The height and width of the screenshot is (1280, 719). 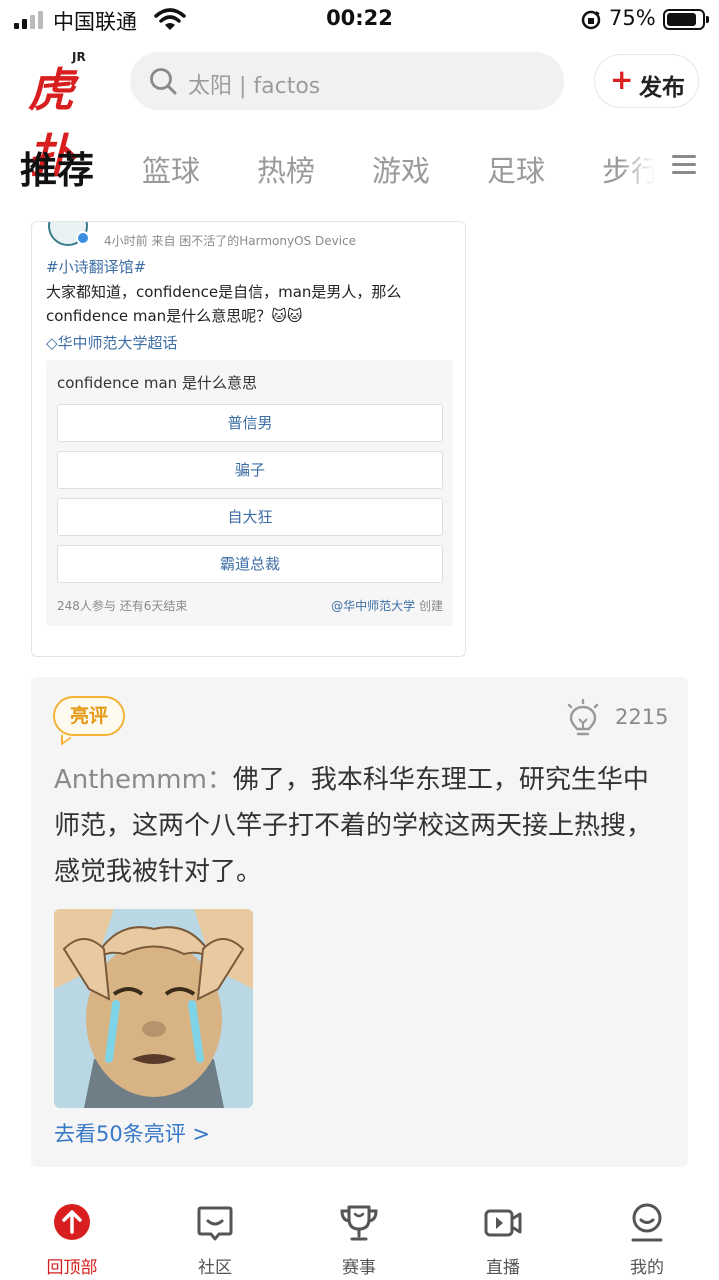 What do you see at coordinates (645, 167) in the screenshot?
I see `tab-fade-overlay` at bounding box center [645, 167].